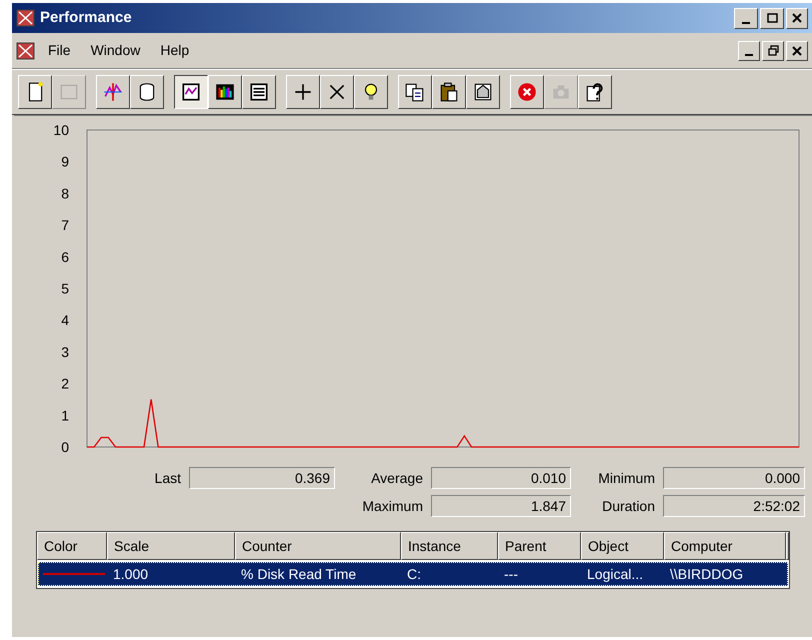 The height and width of the screenshot is (640, 812). I want to click on line-graph-icon, so click(191, 92).